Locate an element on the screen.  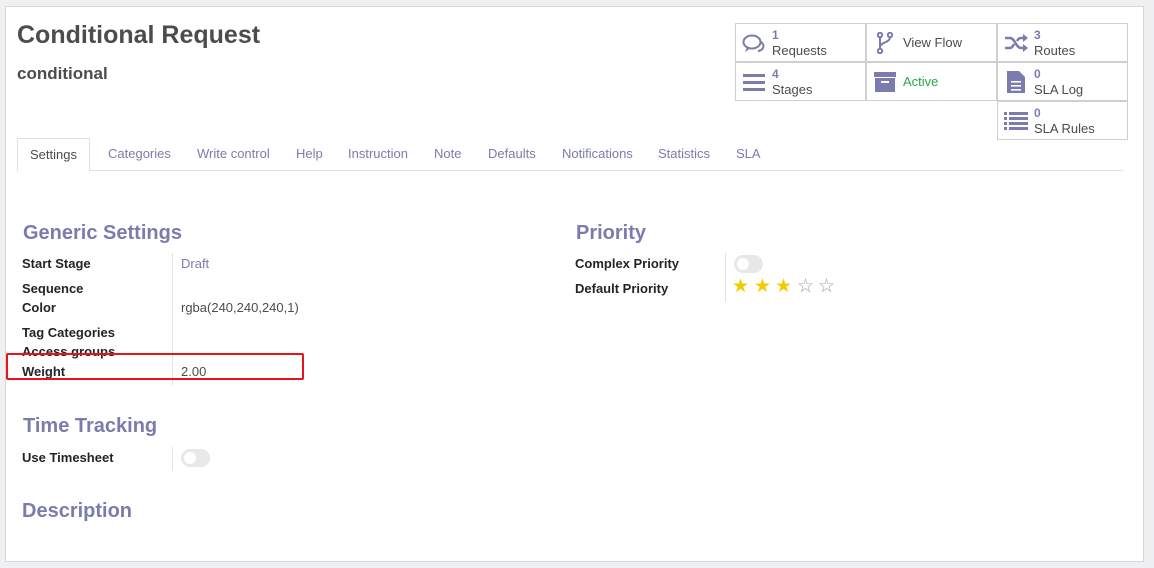
start-stage-link: Draft is located at coordinates (195, 263).